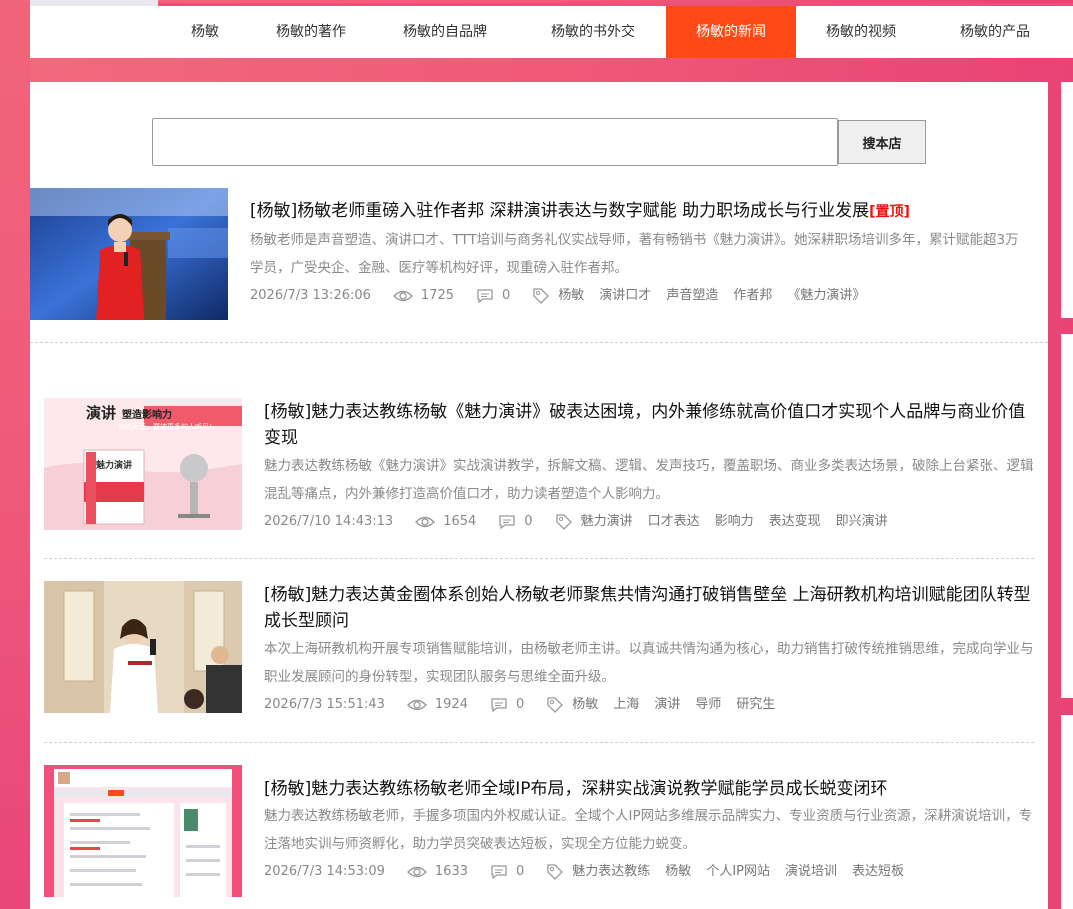  Describe the element at coordinates (811, 872) in the screenshot. I see `article-tag: 演说培训` at that location.